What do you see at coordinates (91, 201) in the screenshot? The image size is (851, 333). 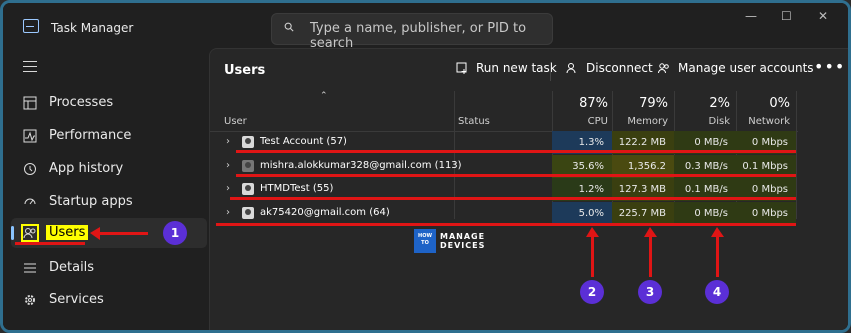 I see `sidebar-item-label: Startup apps` at bounding box center [91, 201].